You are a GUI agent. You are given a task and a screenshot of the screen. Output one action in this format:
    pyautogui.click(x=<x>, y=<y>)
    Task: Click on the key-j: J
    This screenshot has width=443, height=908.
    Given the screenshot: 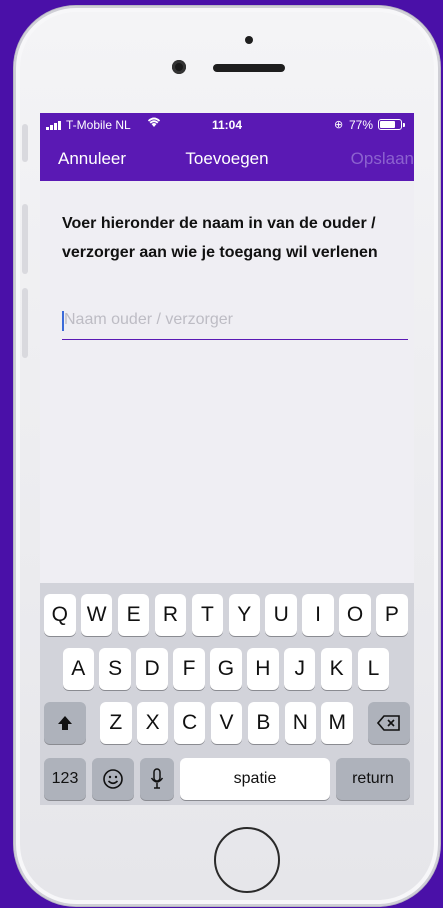 What is the action you would take?
    pyautogui.click(x=299, y=669)
    